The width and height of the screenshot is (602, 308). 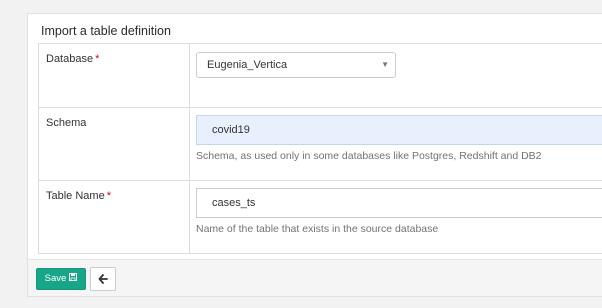 What do you see at coordinates (296, 65) in the screenshot?
I see `database-select: Eugenia_Vertica ▼` at bounding box center [296, 65].